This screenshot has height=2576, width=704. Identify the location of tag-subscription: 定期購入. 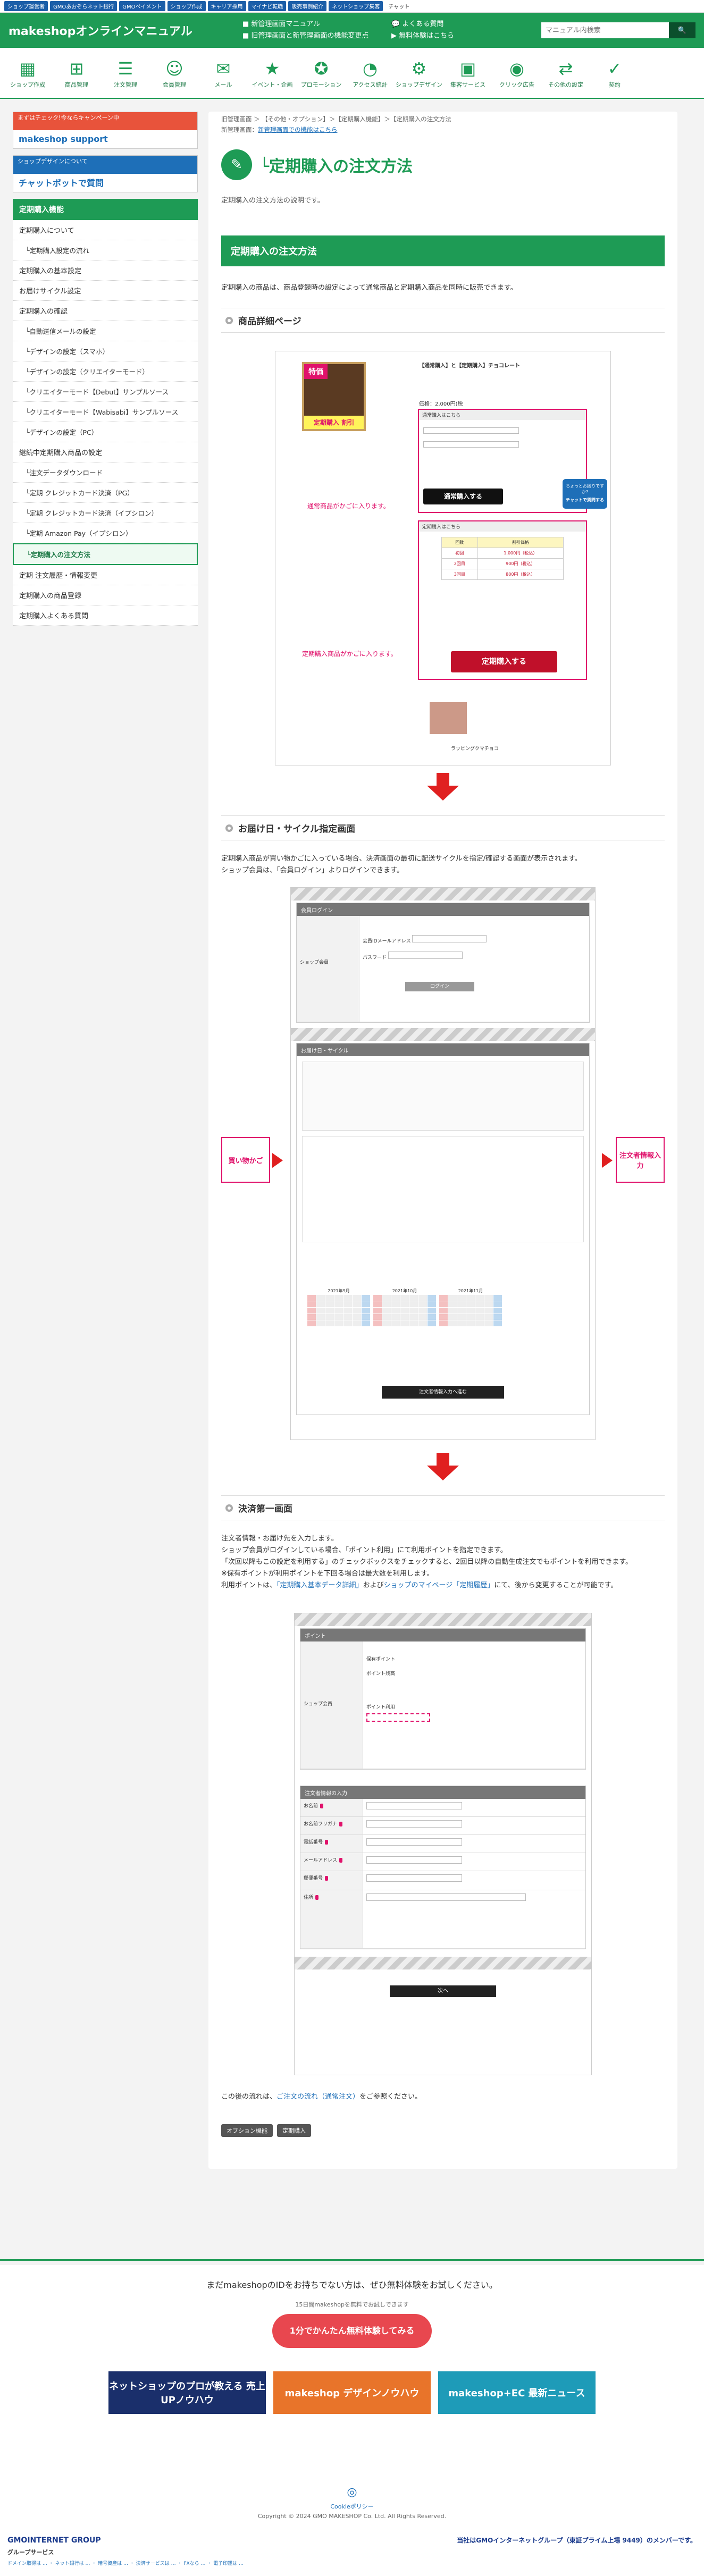
(294, 2130).